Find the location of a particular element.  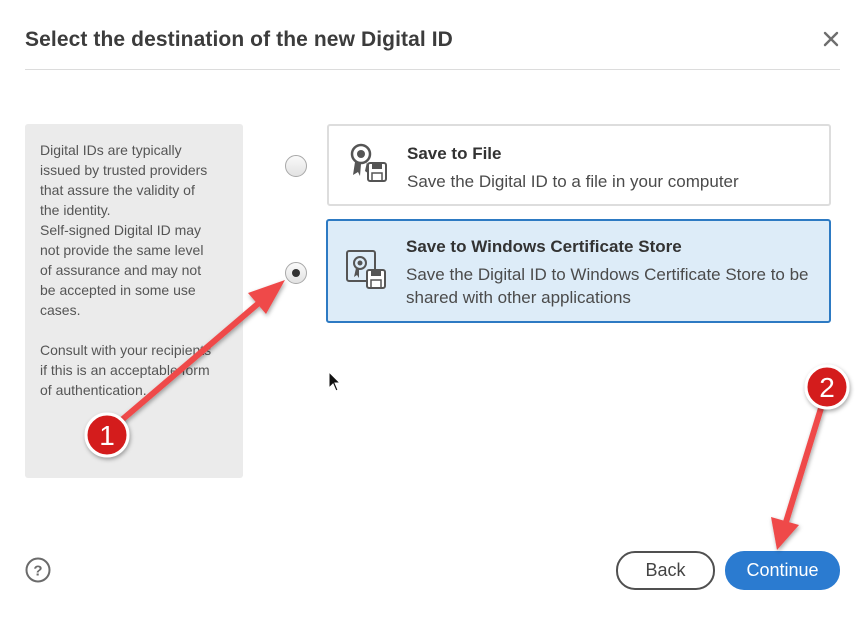

header-divider is located at coordinates (432, 69).